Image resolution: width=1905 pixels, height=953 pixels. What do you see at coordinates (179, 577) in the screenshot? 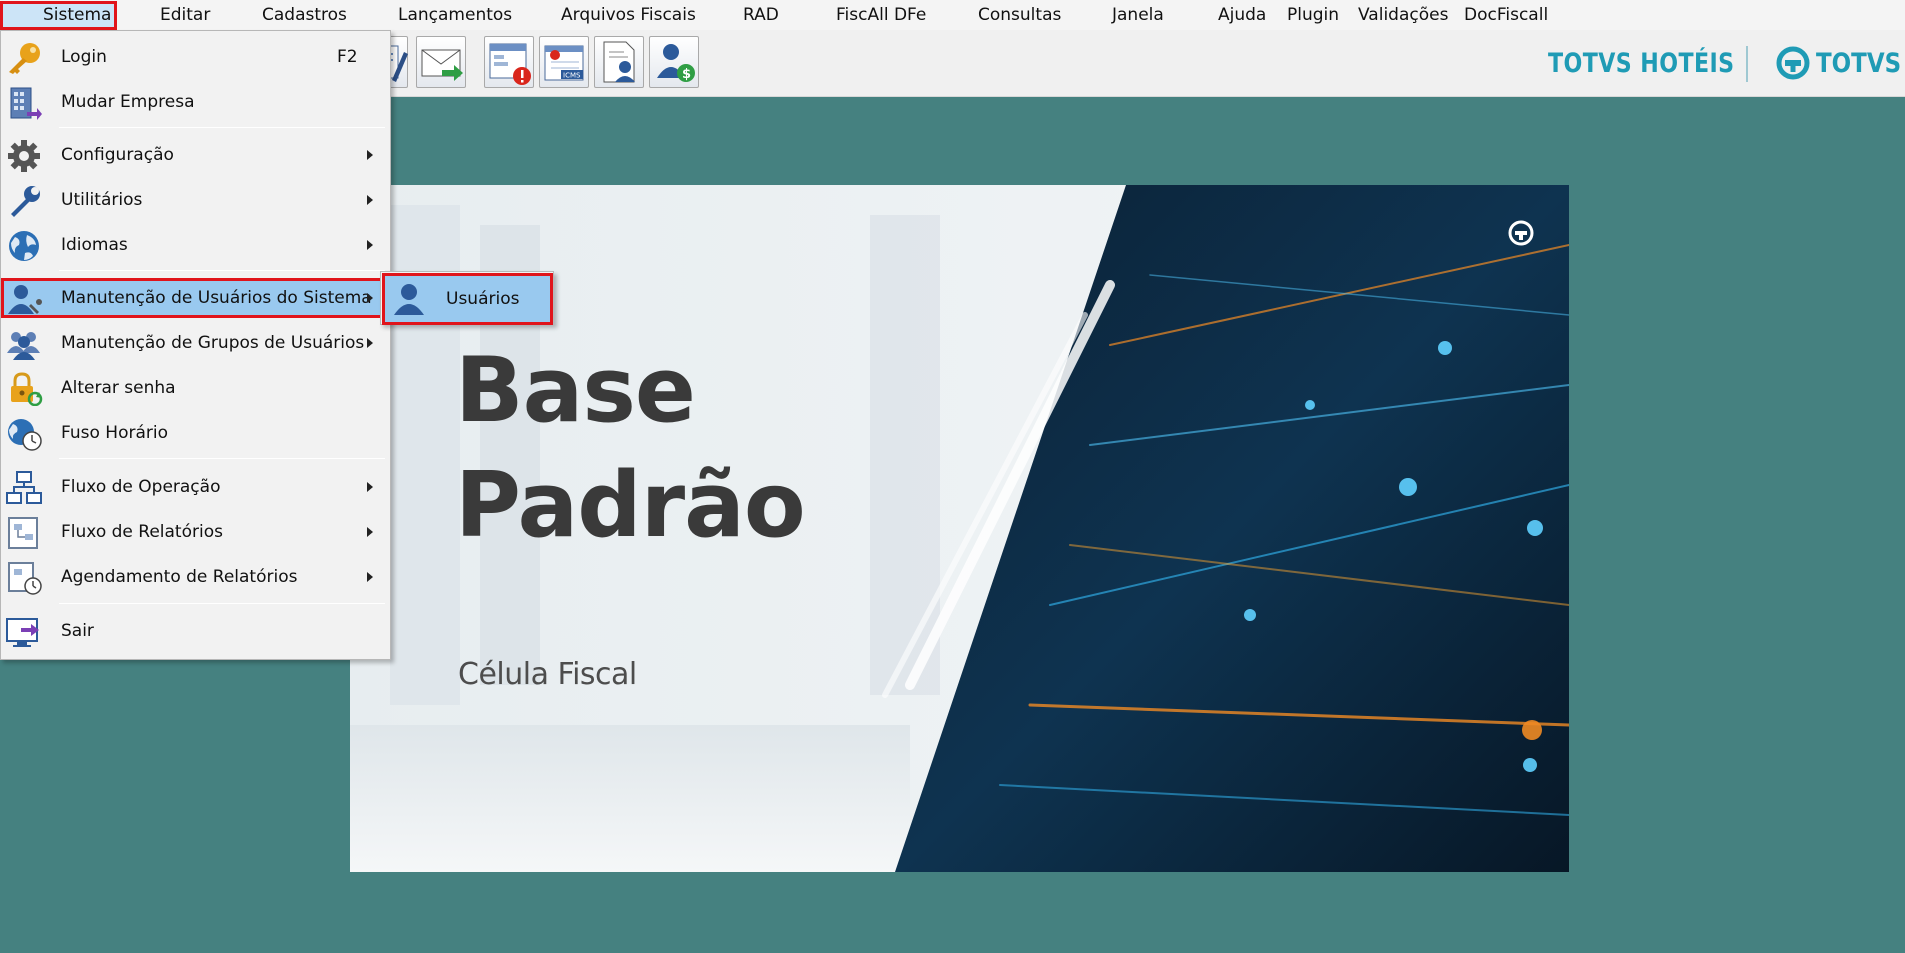
I see `menu-item-agendamento-relatorios-label: Agendamento de Relatórios` at bounding box center [179, 577].